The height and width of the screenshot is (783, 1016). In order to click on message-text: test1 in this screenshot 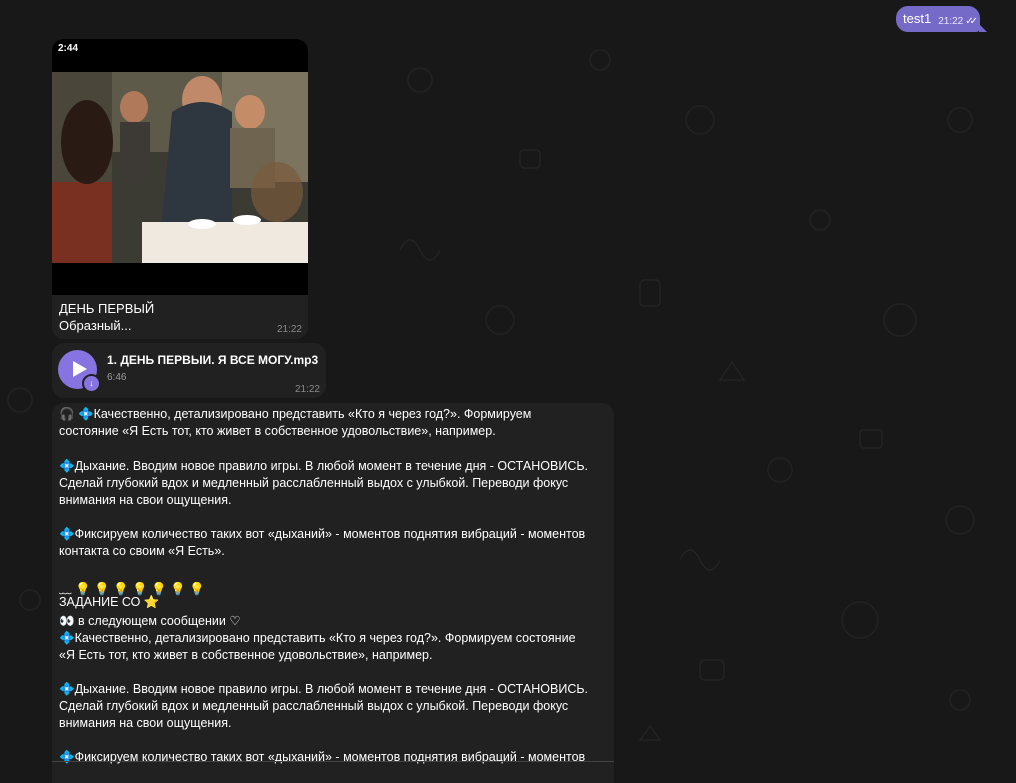, I will do `click(917, 18)`.